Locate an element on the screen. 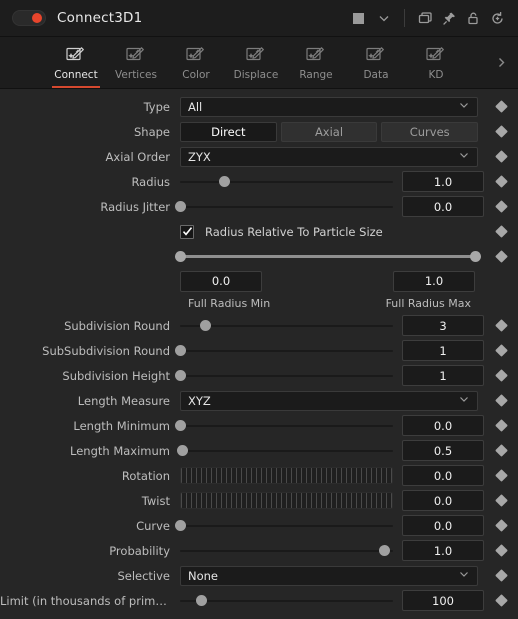 The image size is (518, 619). subdivision-round-slider is located at coordinates (286, 326).